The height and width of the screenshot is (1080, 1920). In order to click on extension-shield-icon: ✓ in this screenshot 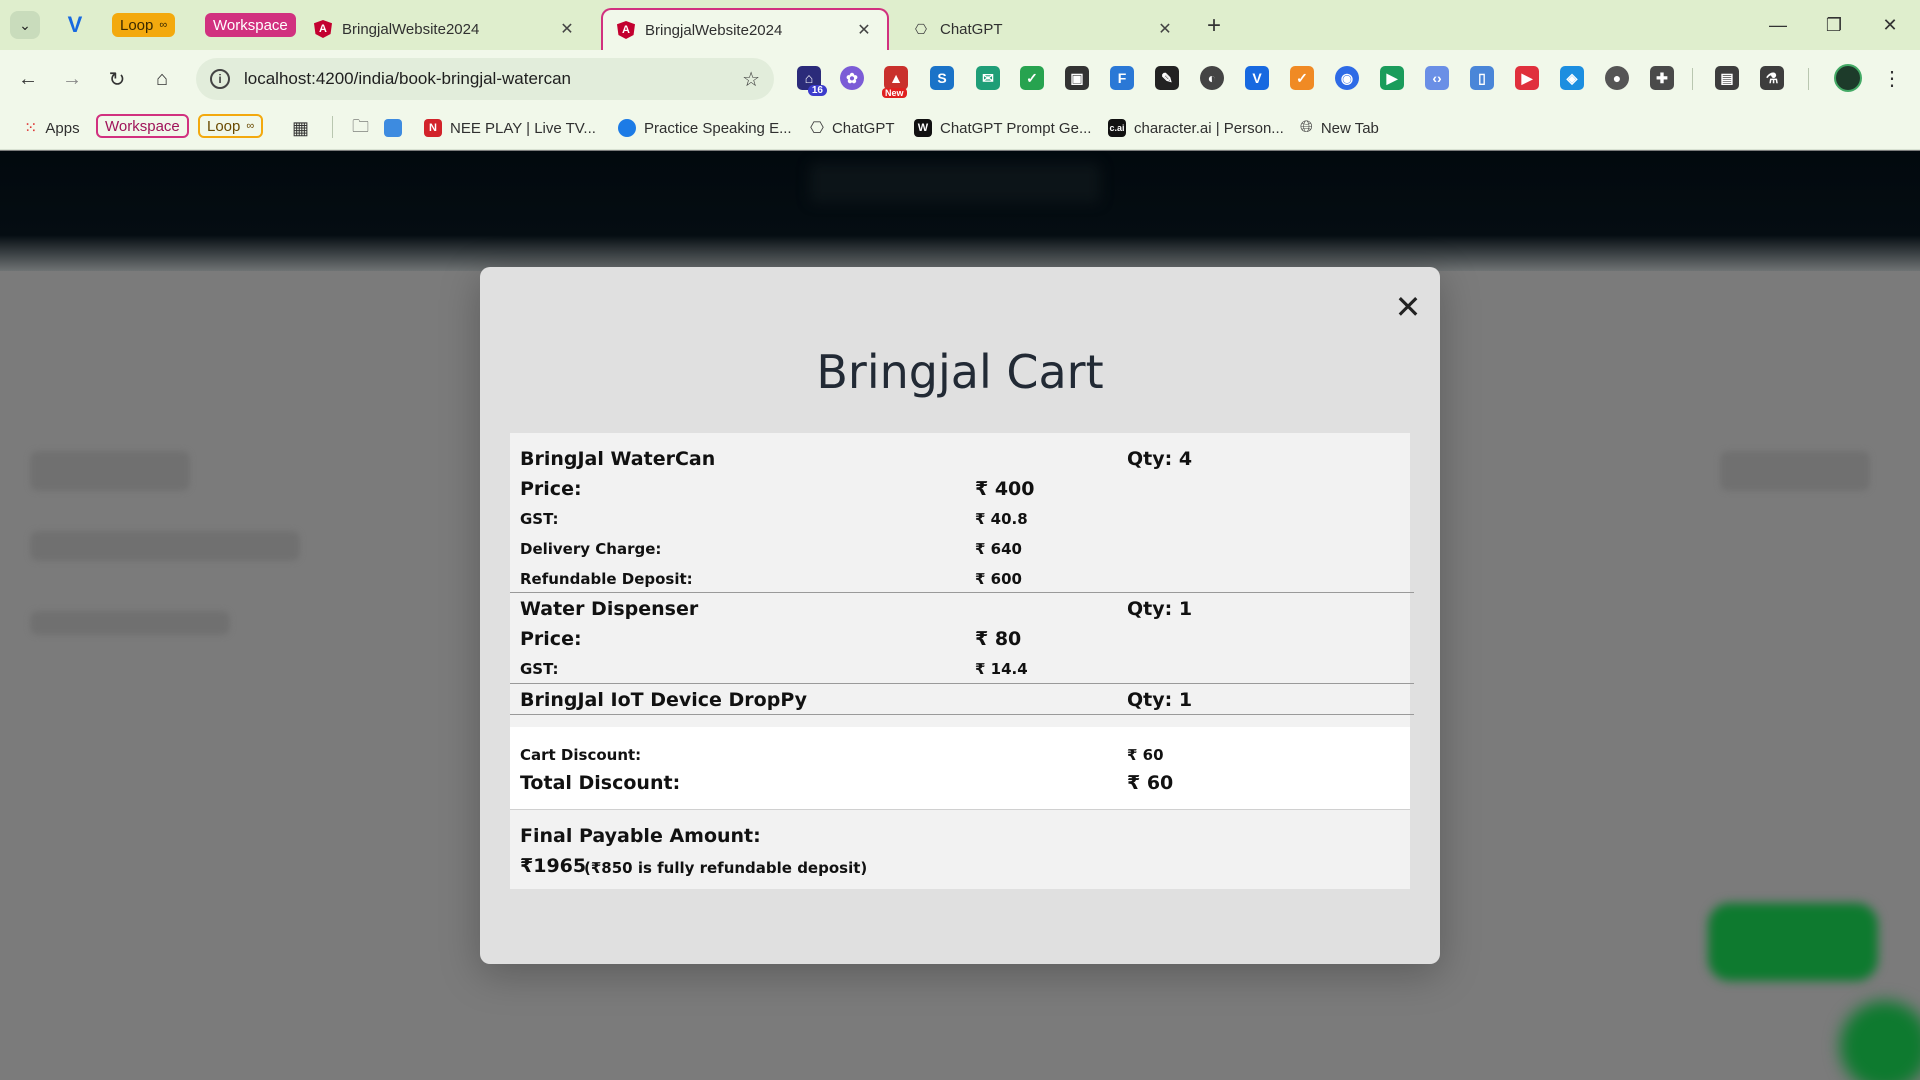, I will do `click(1032, 78)`.